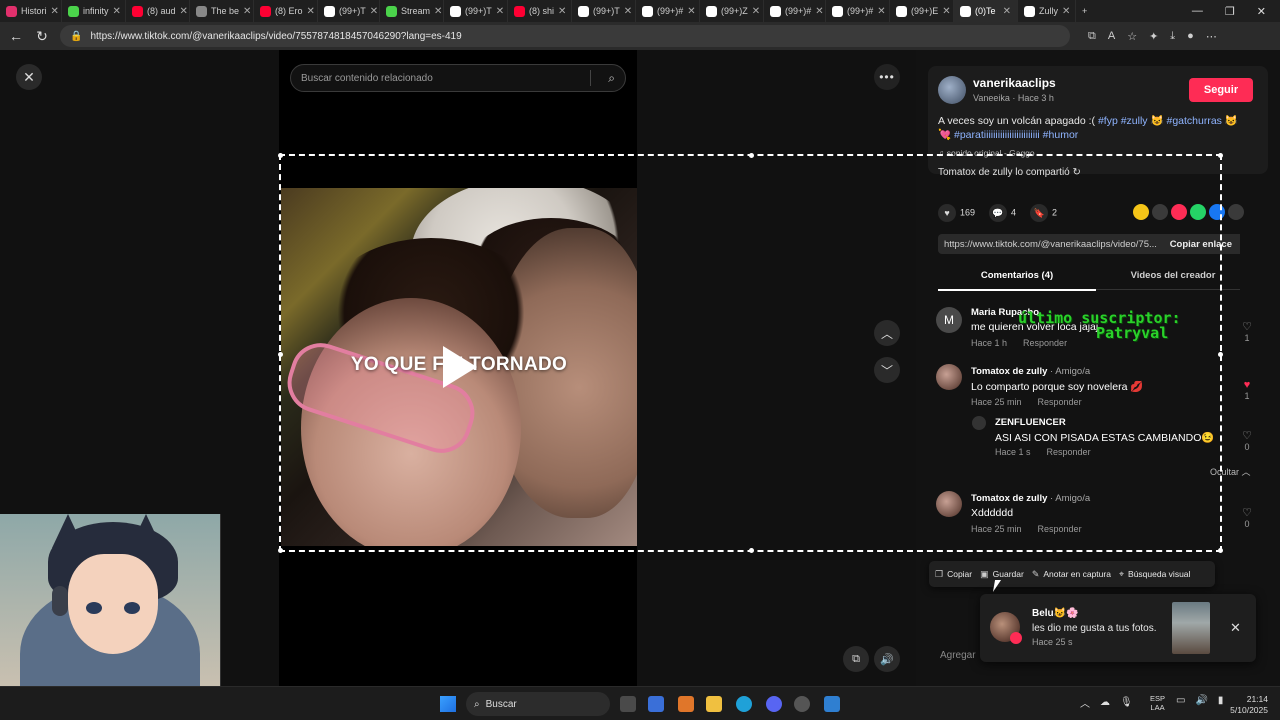 The width and height of the screenshot is (1280, 720). I want to click on store-icon, so click(656, 704).